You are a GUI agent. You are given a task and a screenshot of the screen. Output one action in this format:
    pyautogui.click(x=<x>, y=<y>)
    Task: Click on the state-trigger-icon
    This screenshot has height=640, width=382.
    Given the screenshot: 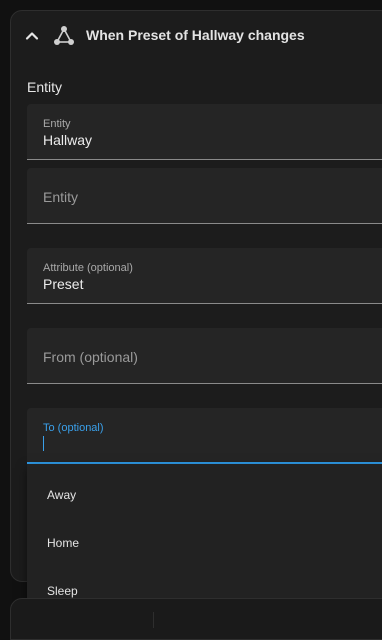 What is the action you would take?
    pyautogui.click(x=64, y=35)
    